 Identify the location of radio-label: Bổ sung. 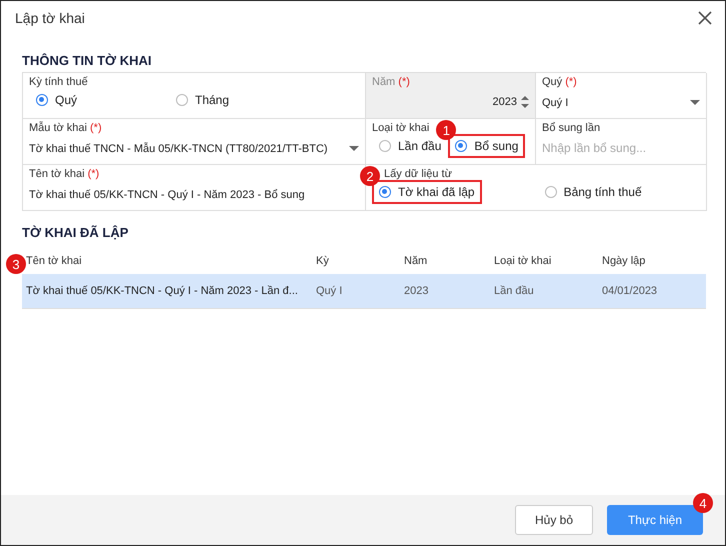
(496, 146).